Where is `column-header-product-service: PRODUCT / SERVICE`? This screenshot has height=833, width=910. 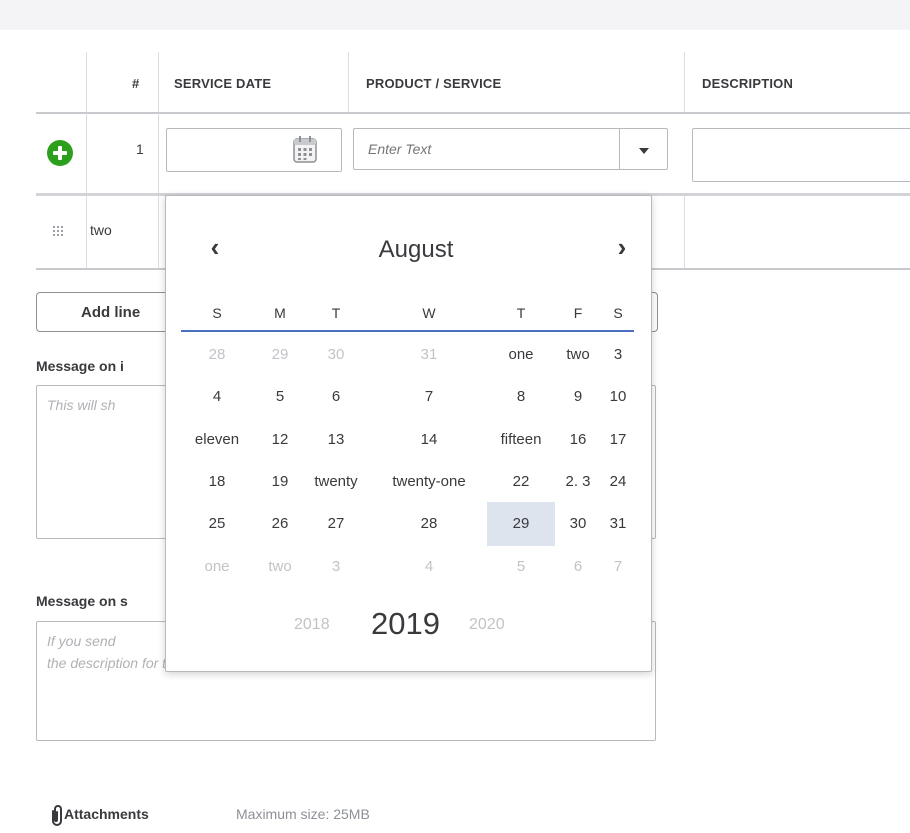 column-header-product-service: PRODUCT / SERVICE is located at coordinates (434, 83).